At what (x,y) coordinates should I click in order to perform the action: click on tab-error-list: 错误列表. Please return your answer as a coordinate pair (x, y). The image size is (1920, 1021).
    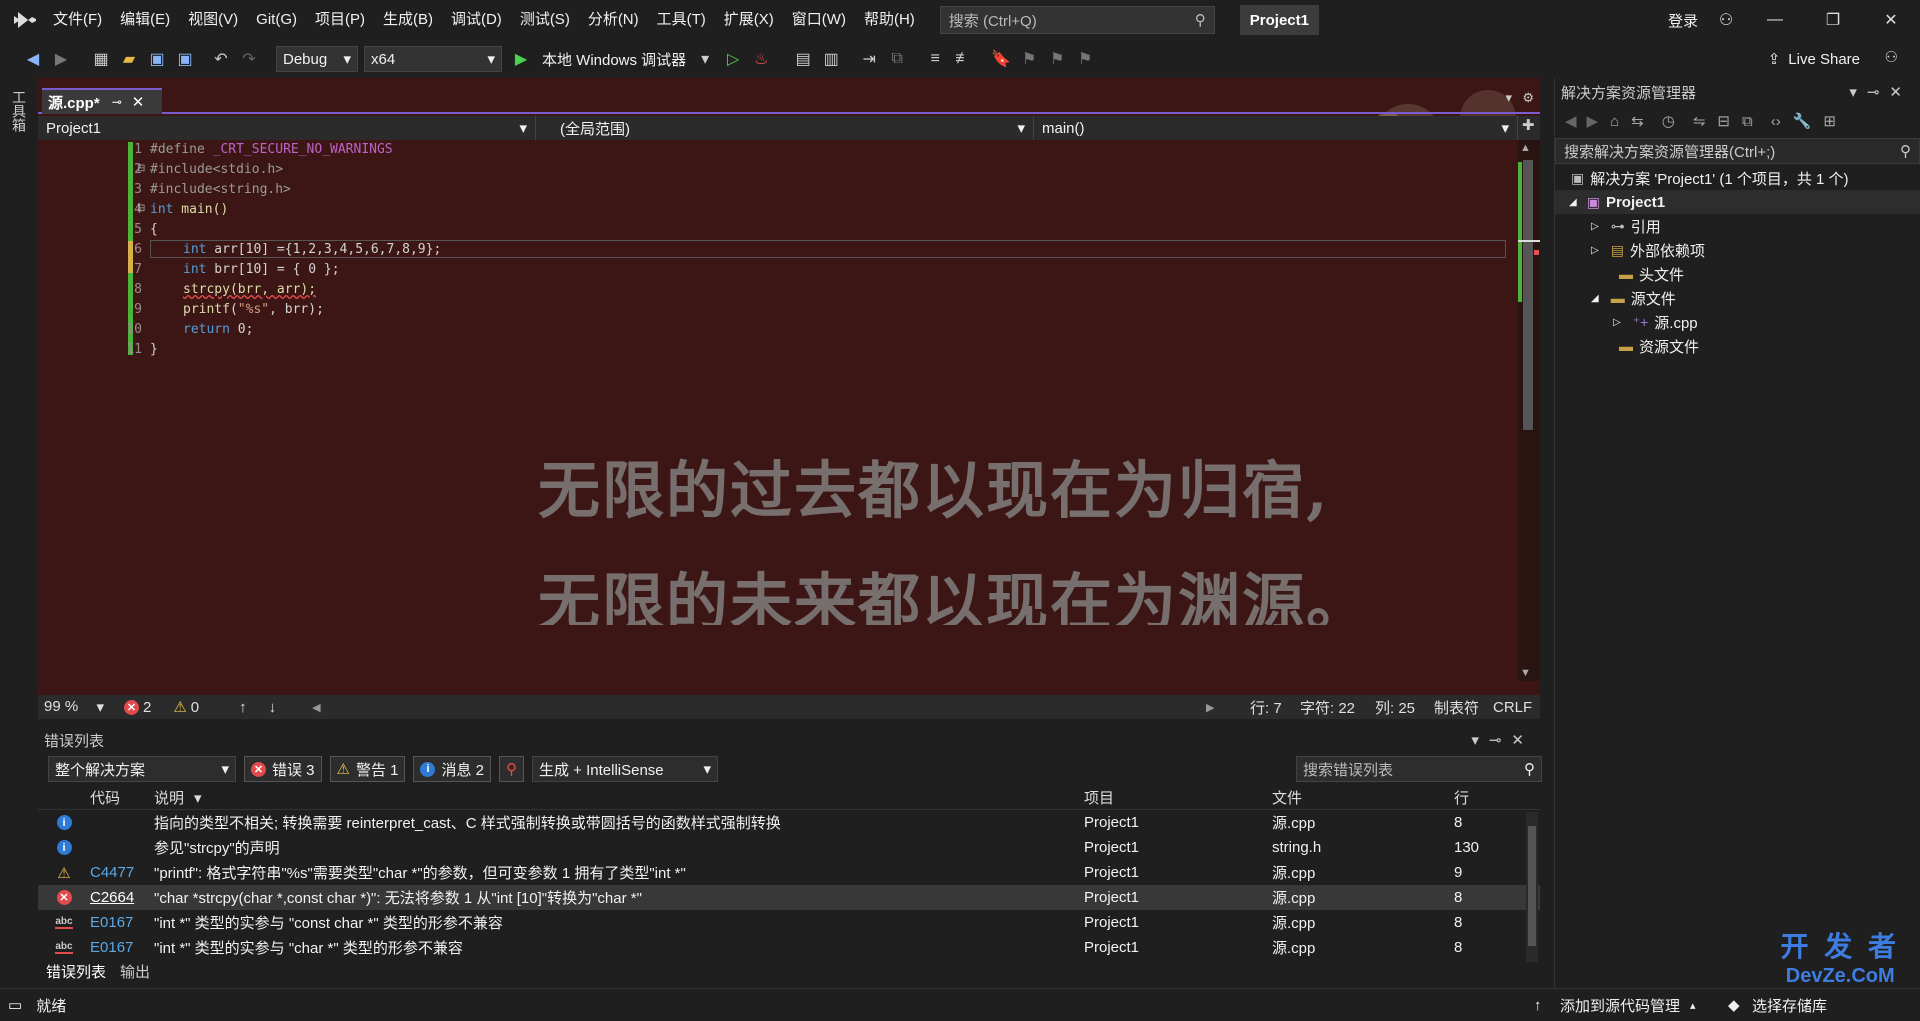
    Looking at the image, I should click on (76, 971).